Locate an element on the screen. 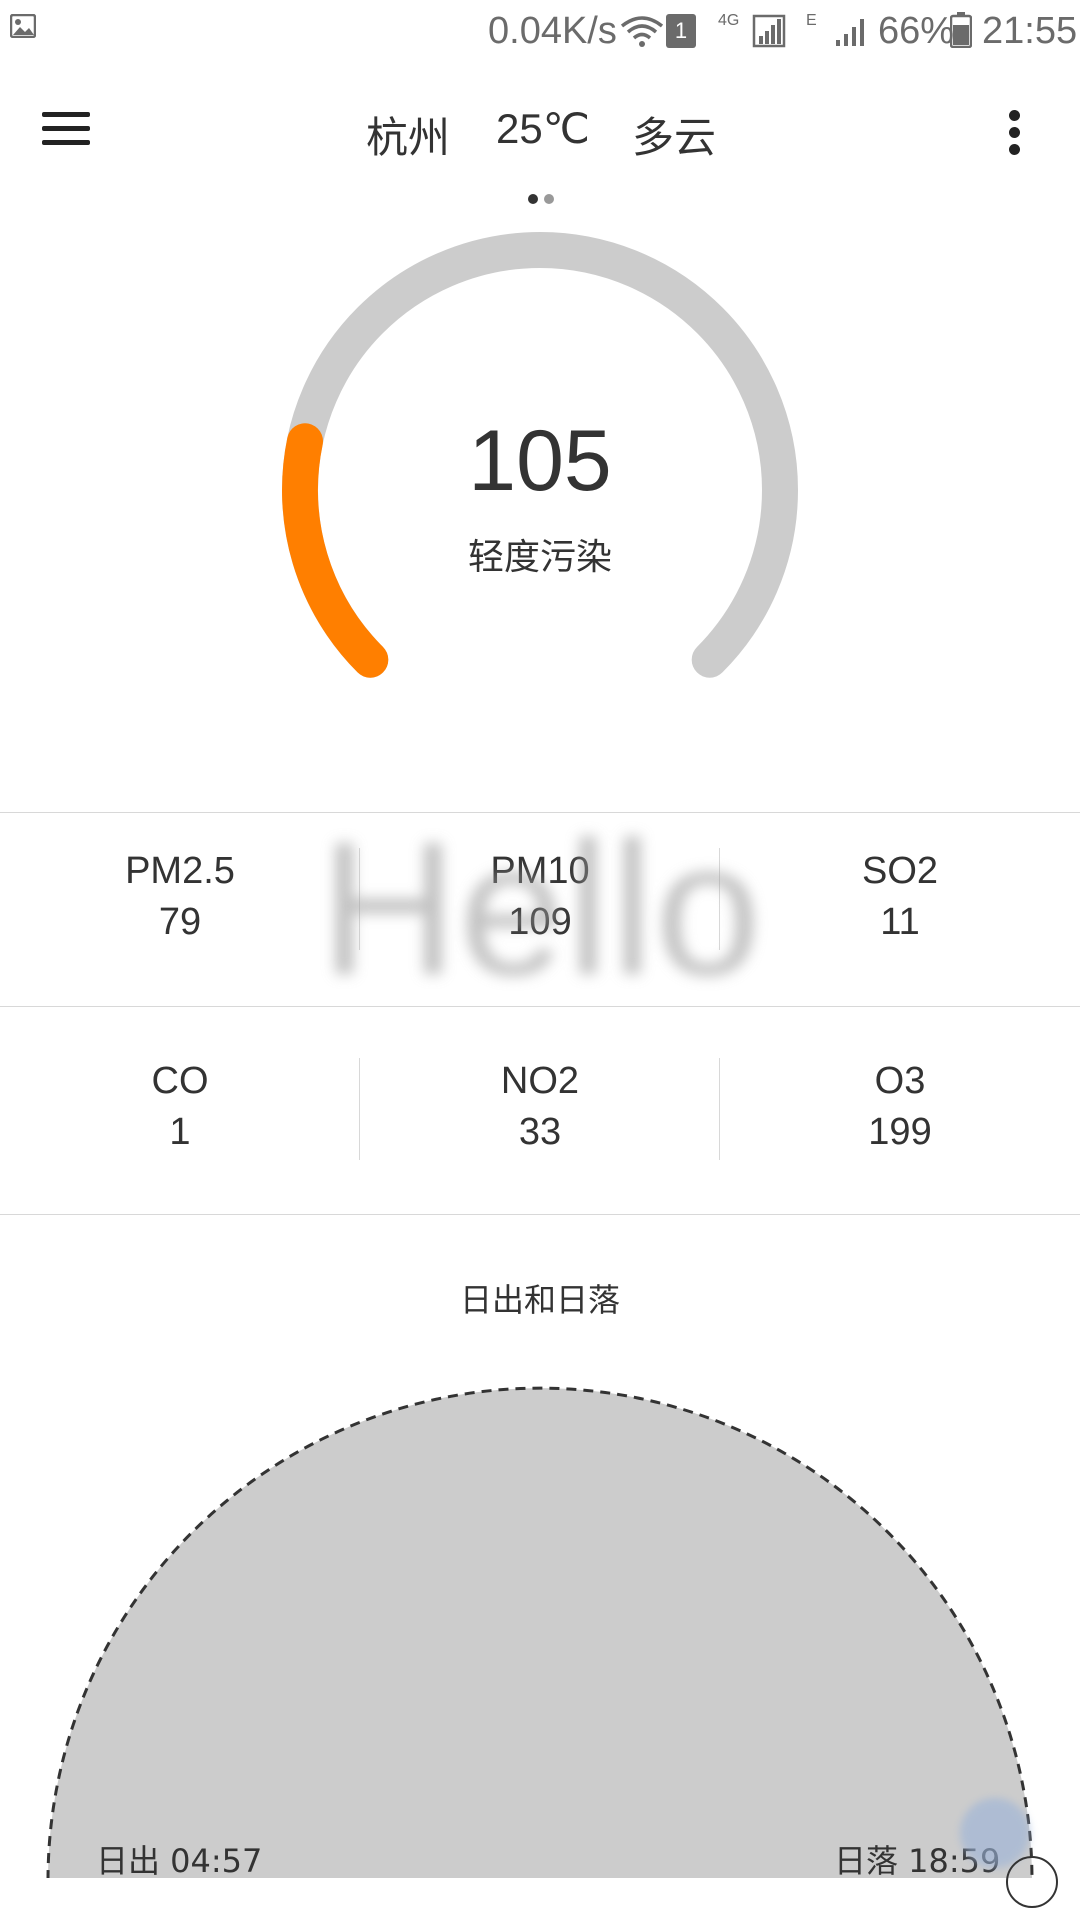  aqi-value: 105 is located at coordinates (540, 461).